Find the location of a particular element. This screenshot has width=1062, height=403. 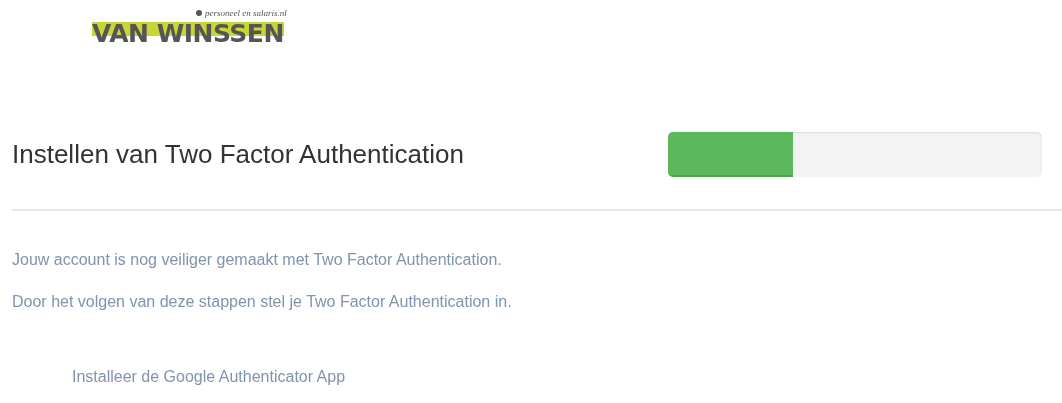

info-text: Door het volgen van deze stappen stel je Two Factor Authentication in. is located at coordinates (262, 302).